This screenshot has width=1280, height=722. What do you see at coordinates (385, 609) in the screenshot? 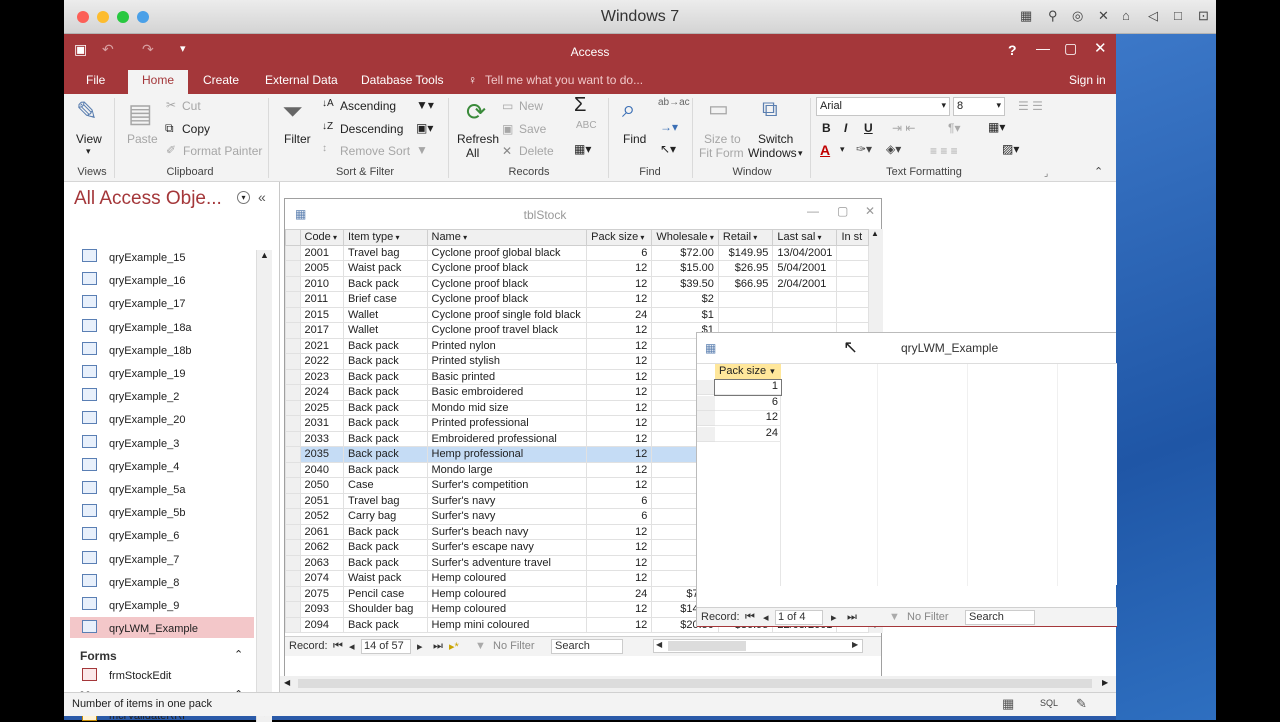
I see `table-cell: Shoulder bag` at bounding box center [385, 609].